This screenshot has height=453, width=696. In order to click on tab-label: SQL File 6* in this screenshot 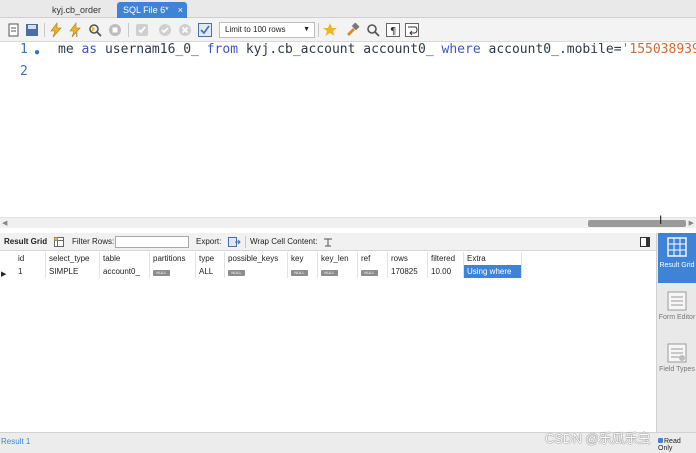, I will do `click(146, 10)`.